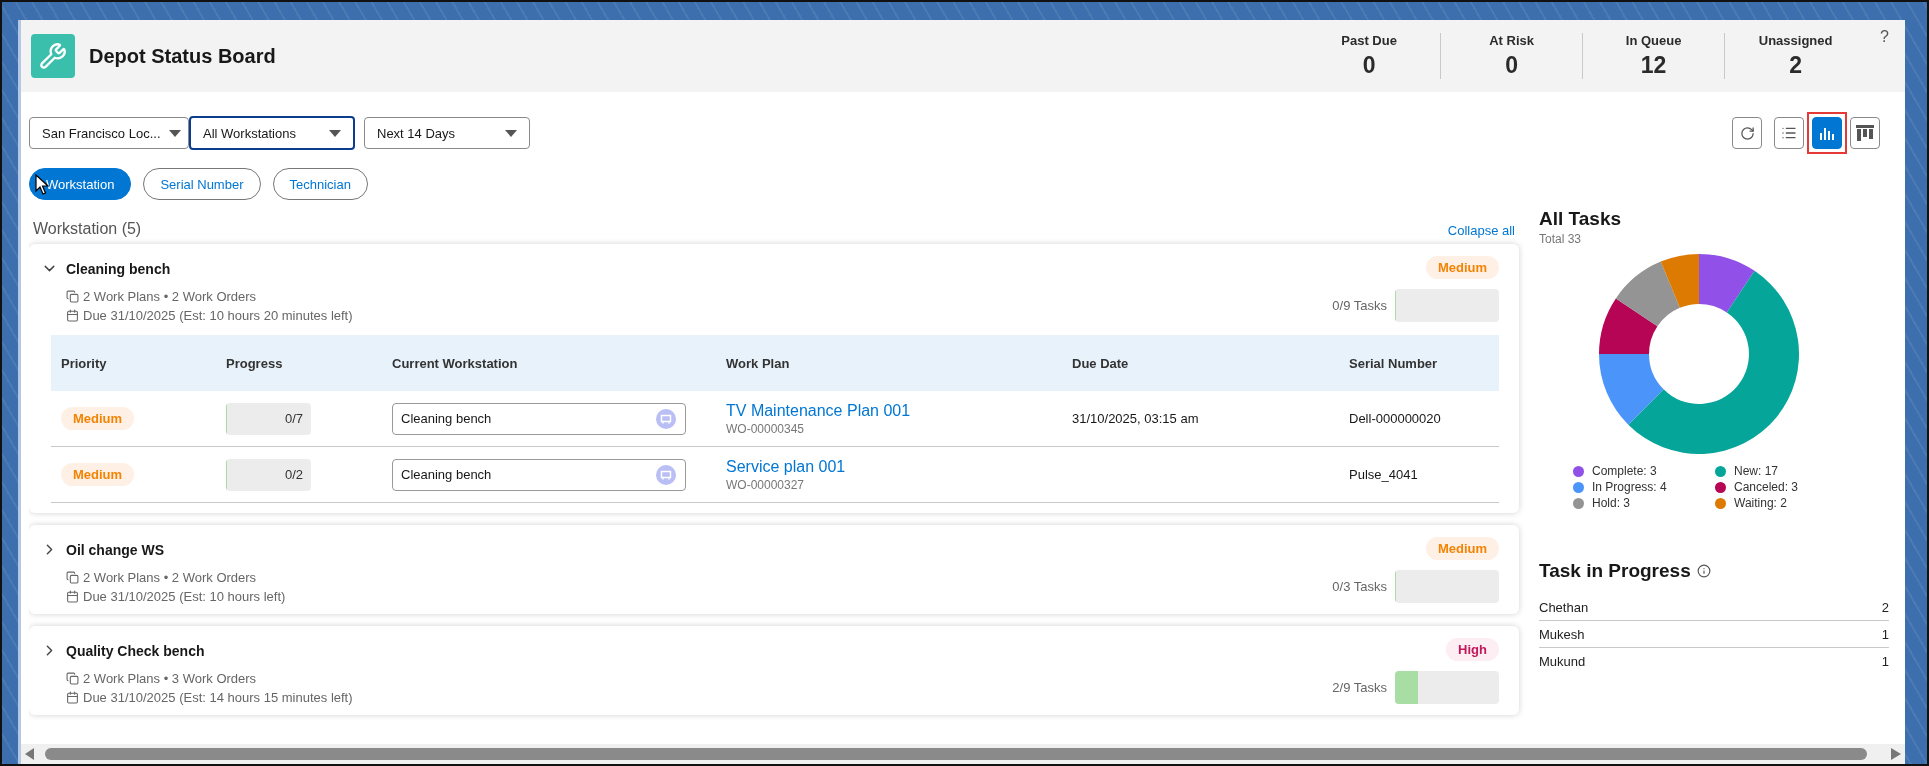 This screenshot has height=766, width=1929. I want to click on page-title: Depot Status Board, so click(183, 56).